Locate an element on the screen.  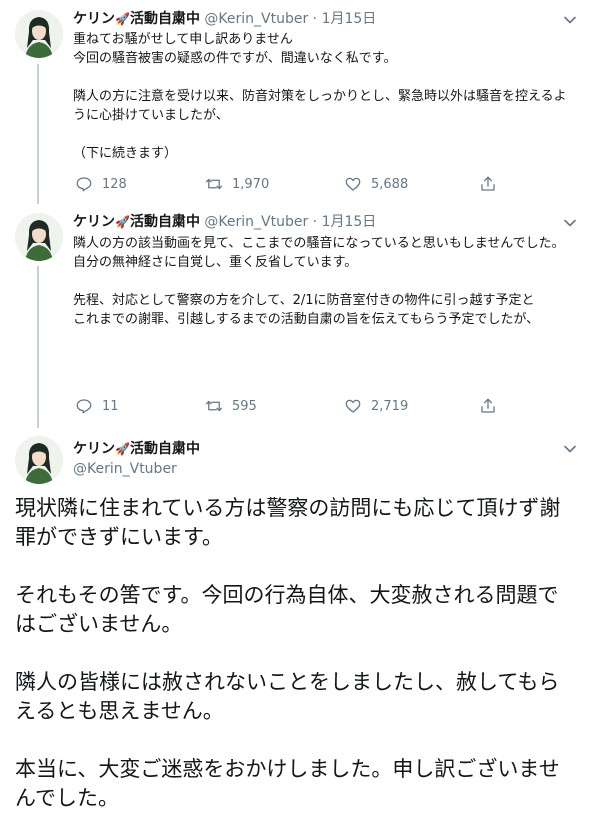
retweet-button: 1,970 is located at coordinates (237, 184).